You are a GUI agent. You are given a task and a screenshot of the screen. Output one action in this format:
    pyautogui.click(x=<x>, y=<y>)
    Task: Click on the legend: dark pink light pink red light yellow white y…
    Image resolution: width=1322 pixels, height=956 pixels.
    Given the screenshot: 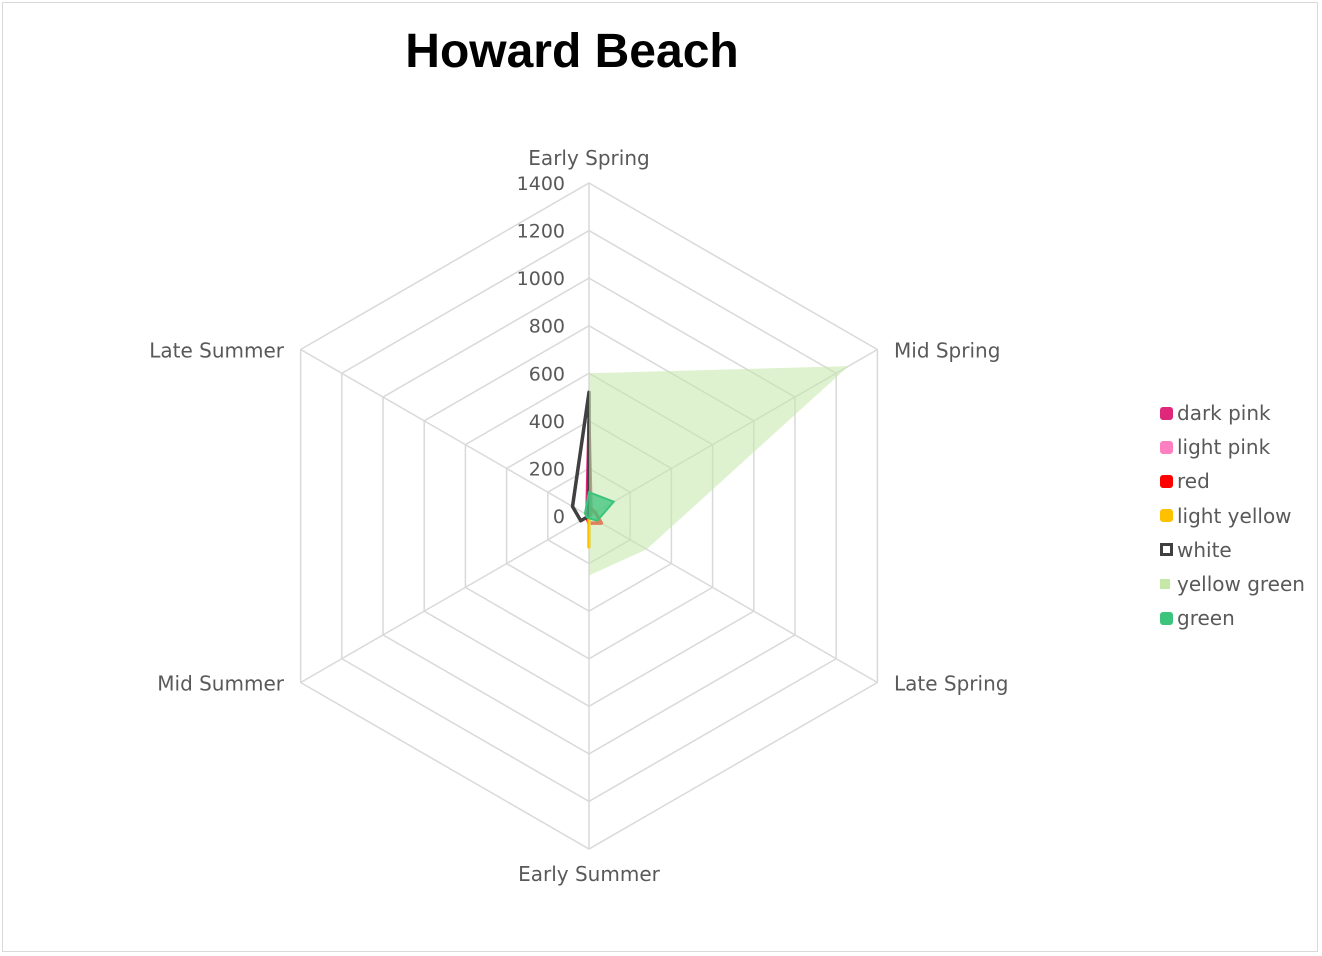 What is the action you would take?
    pyautogui.click(x=1232, y=515)
    